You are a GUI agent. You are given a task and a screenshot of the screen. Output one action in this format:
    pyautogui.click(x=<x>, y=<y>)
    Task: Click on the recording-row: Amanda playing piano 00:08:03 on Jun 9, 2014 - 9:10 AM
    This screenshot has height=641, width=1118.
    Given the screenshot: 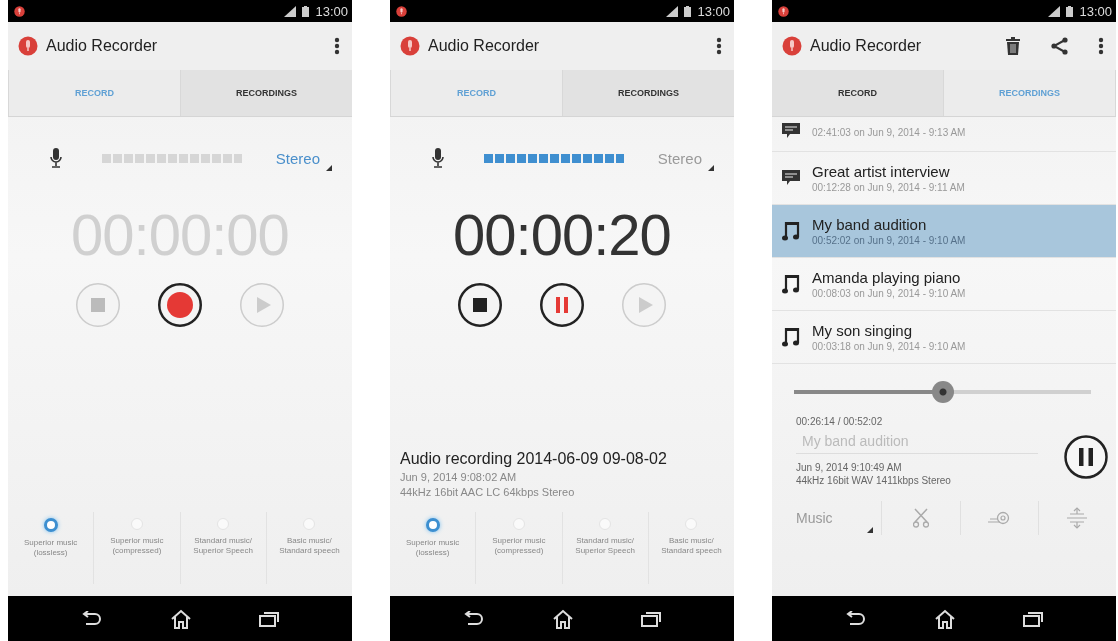 What is the action you would take?
    pyautogui.click(x=944, y=284)
    